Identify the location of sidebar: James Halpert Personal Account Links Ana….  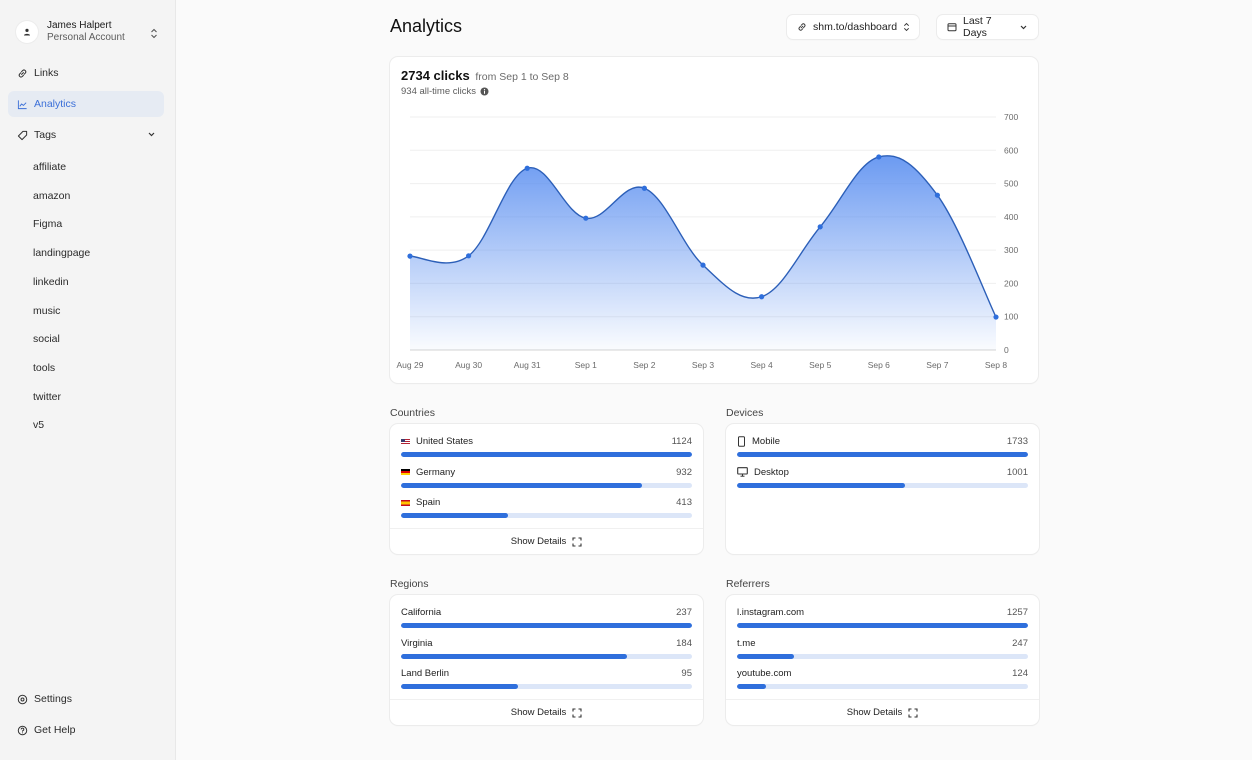
(88, 380).